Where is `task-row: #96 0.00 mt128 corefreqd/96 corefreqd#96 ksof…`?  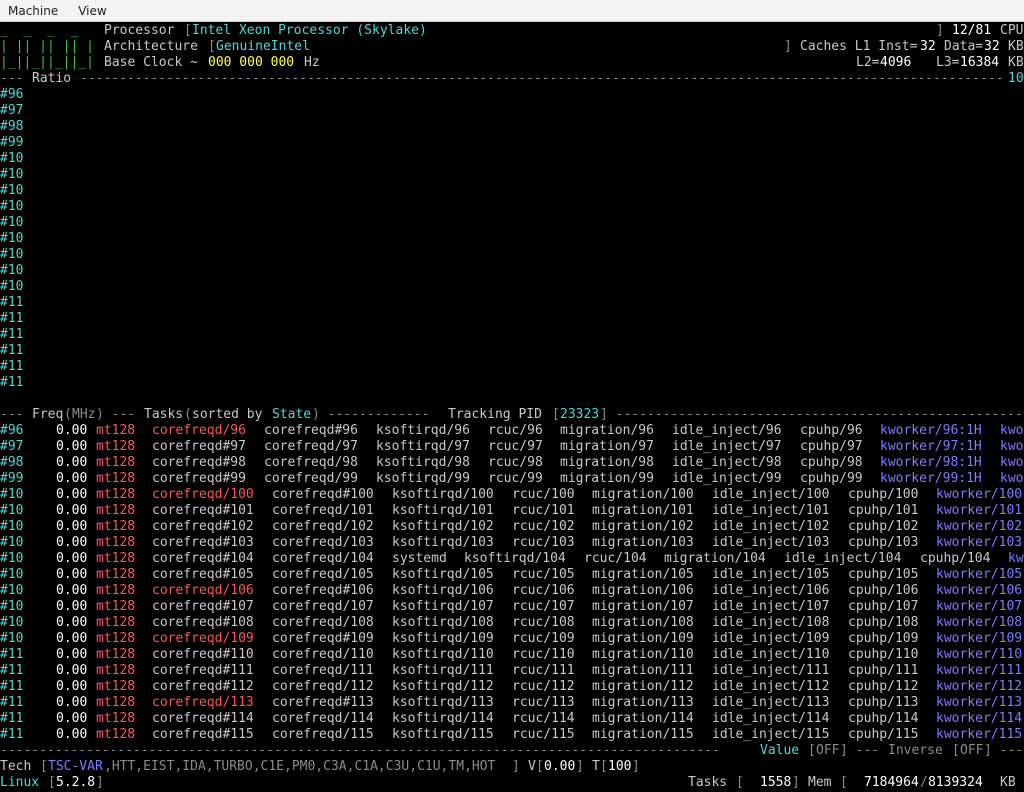 task-row: #96 0.00 mt128 corefreqd/96 corefreqd#96 ksof… is located at coordinates (512, 431).